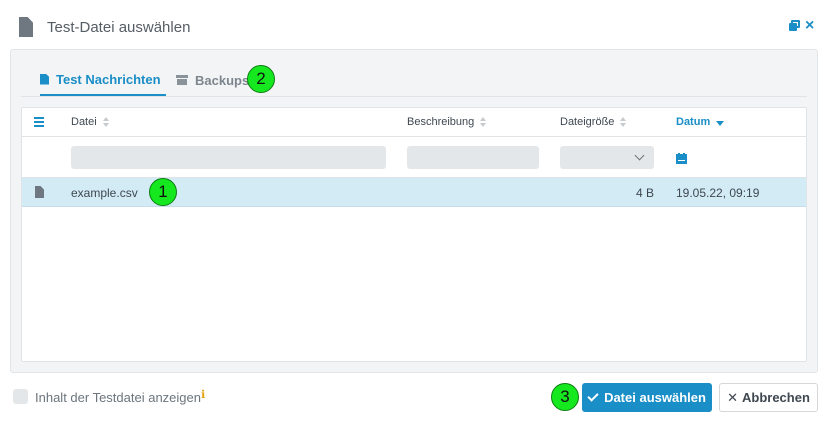  I want to click on archive-icon, so click(182, 80).